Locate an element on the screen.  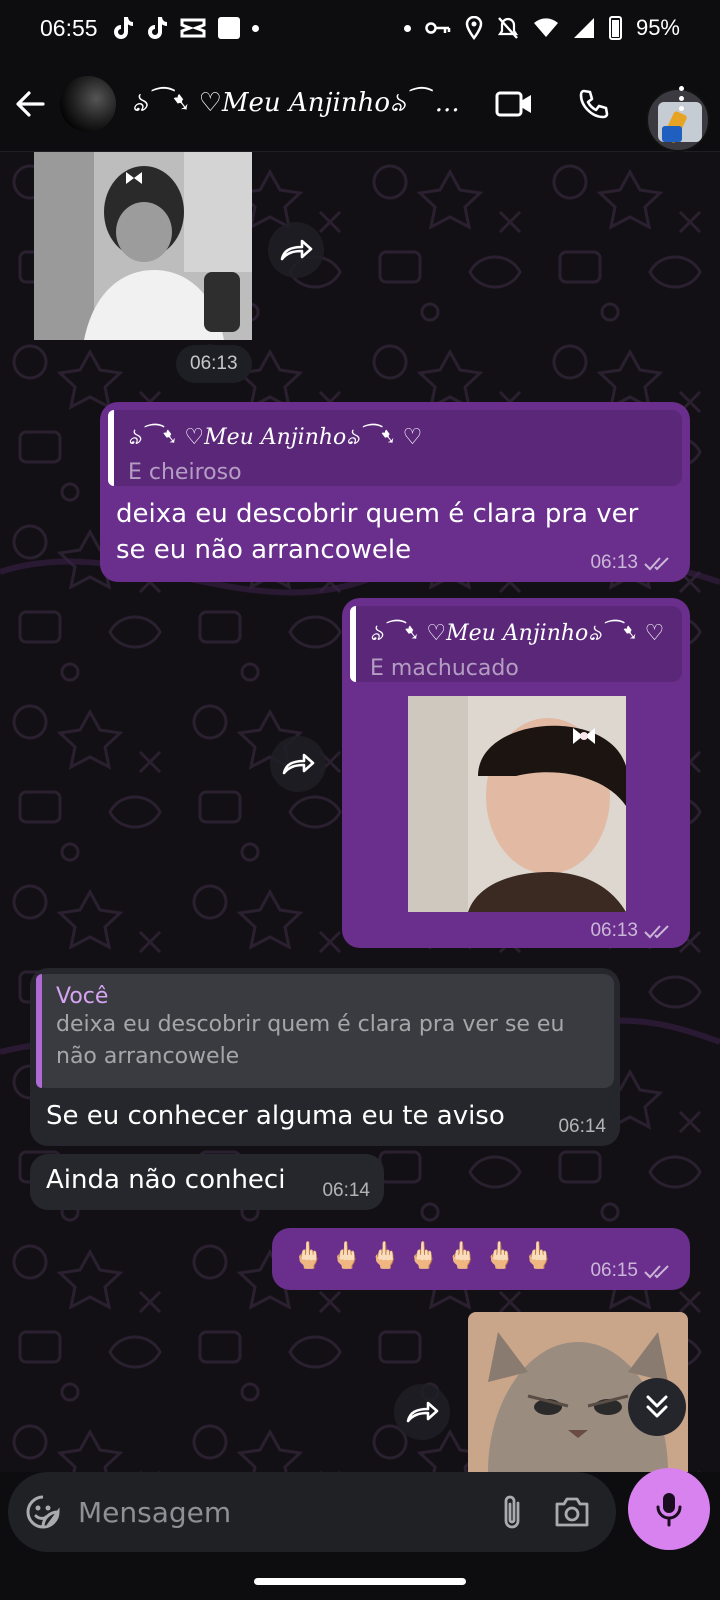
video-call-icon is located at coordinates (513, 103).